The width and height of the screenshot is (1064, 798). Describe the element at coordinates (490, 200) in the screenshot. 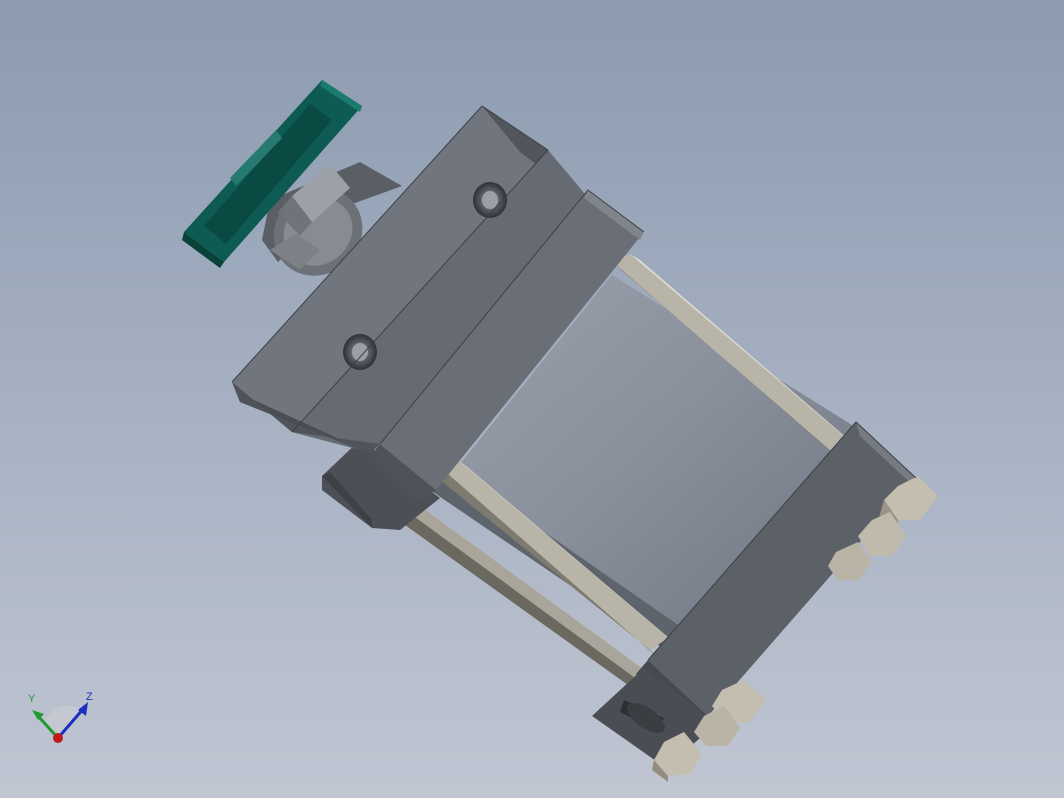

I see `port-upper` at that location.